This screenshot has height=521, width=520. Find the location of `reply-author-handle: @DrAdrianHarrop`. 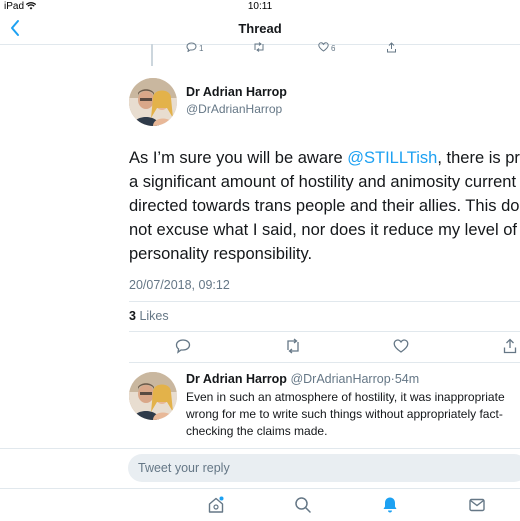

reply-author-handle: @DrAdrianHarrop is located at coordinates (340, 379).